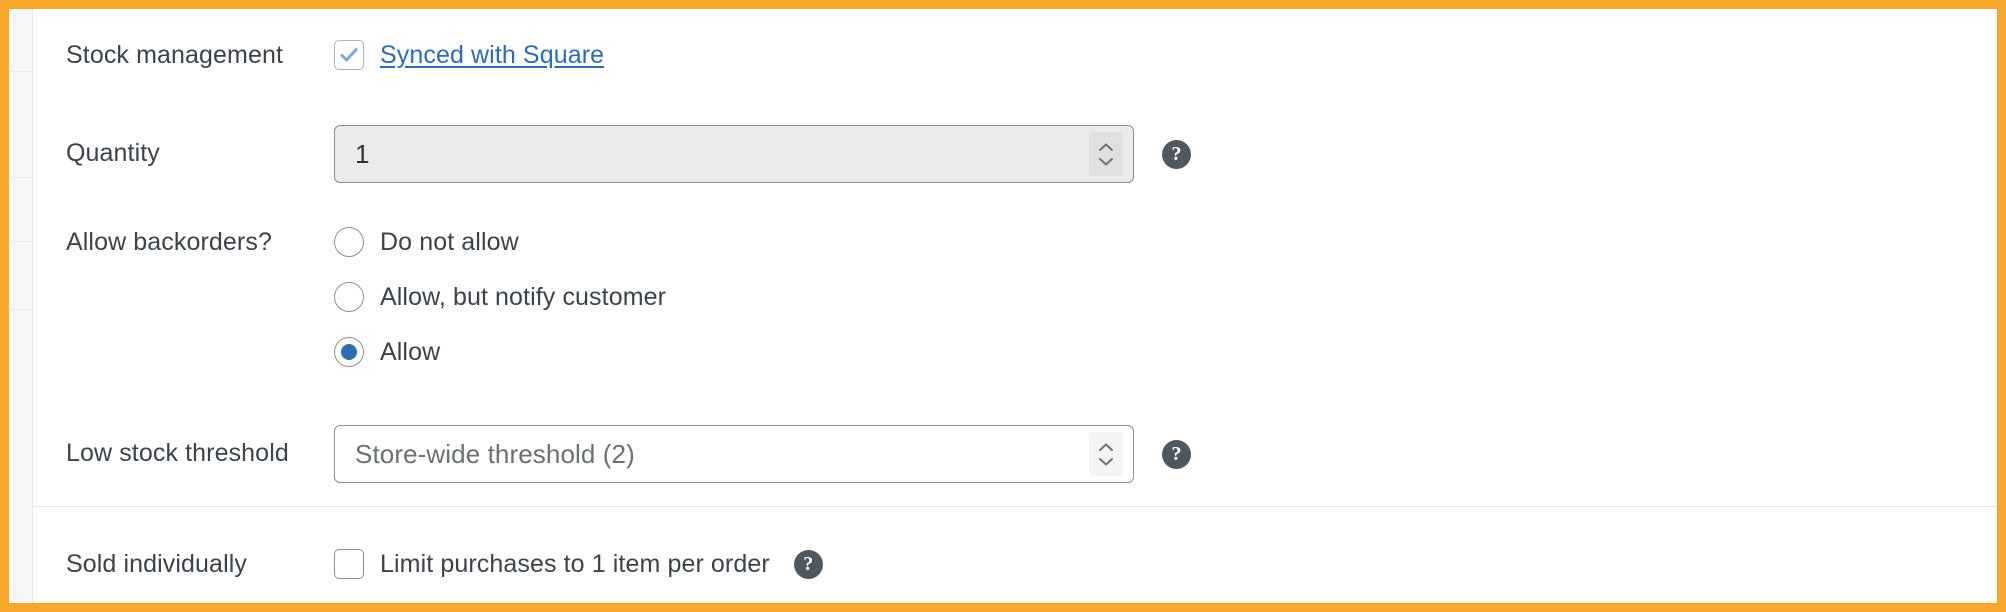  Describe the element at coordinates (575, 563) in the screenshot. I see `sold-individually-checkbox-label: Limit purchases to 1 item per order` at that location.